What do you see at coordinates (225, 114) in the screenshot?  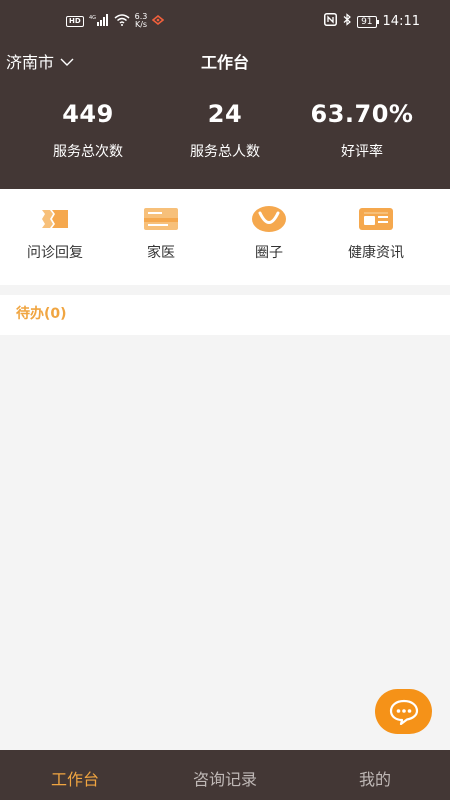 I see `stat-value: 24` at bounding box center [225, 114].